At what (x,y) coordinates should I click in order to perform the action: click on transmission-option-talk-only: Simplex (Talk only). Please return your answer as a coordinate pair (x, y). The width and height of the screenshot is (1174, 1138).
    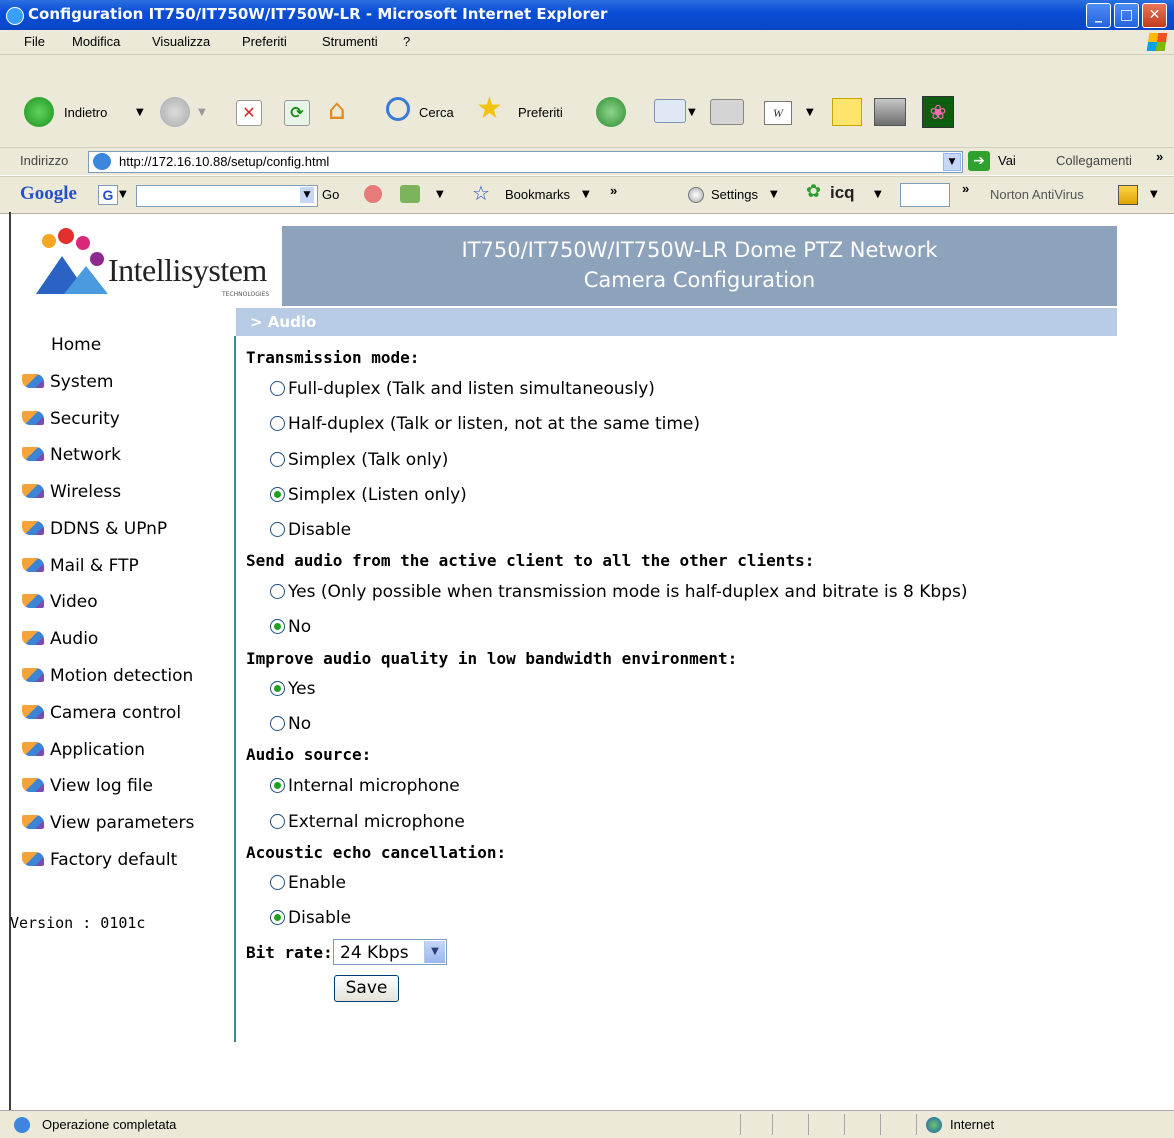
    Looking at the image, I should click on (359, 460).